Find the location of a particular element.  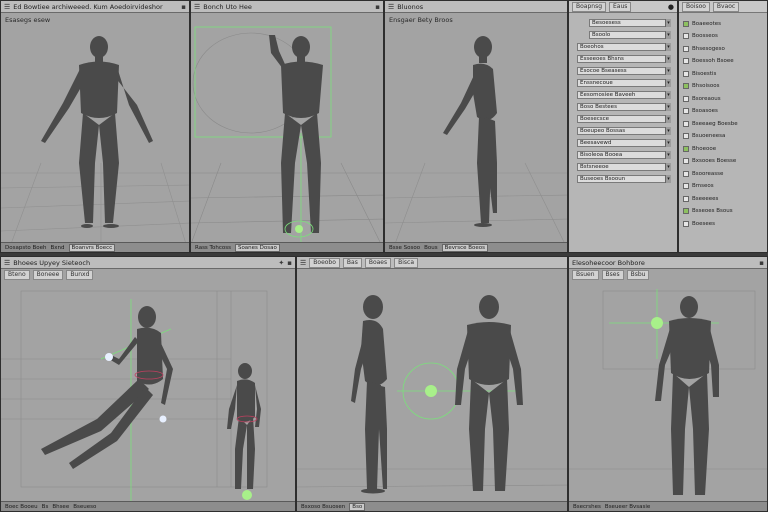

property-field: Boso Bestees is located at coordinates (623, 107).